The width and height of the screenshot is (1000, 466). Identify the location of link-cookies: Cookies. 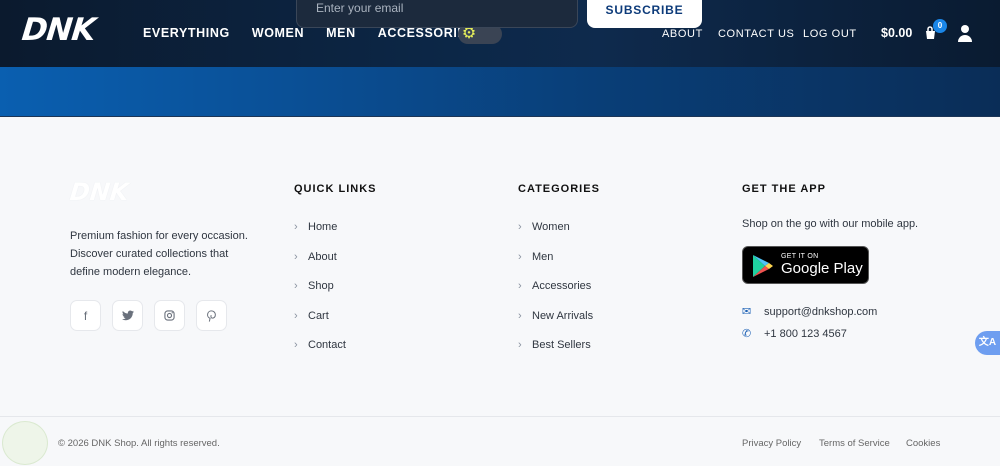
(923, 443).